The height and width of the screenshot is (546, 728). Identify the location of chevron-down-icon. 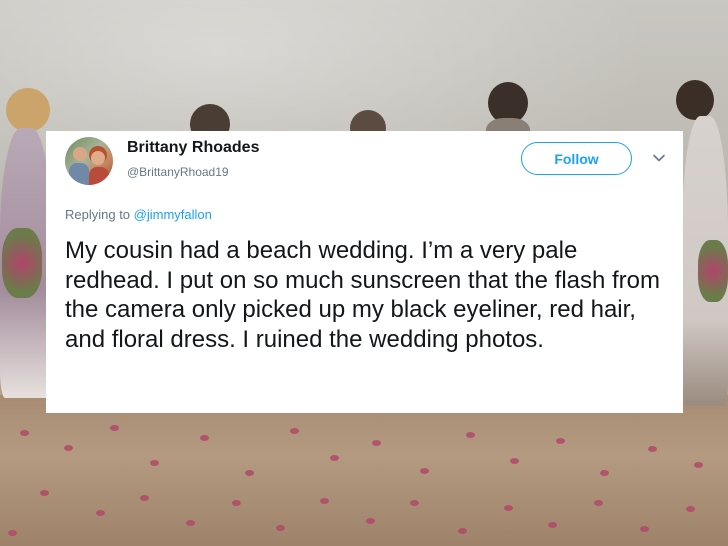
(659, 158).